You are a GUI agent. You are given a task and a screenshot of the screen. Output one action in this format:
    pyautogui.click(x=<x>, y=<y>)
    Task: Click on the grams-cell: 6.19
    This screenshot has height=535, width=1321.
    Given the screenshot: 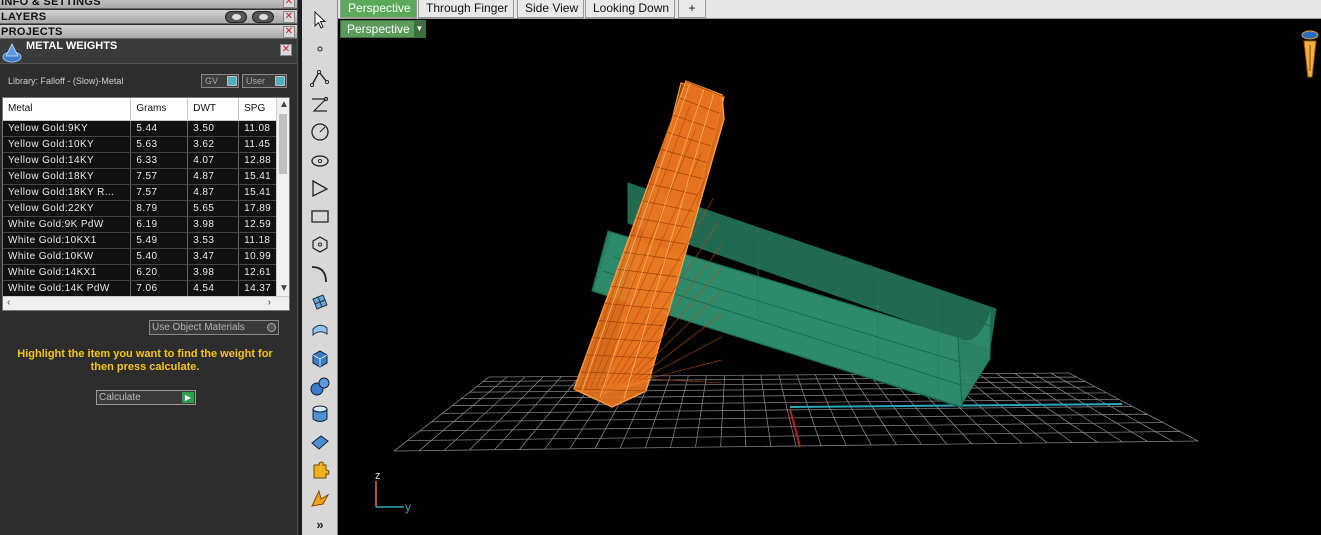 What is the action you would take?
    pyautogui.click(x=159, y=224)
    